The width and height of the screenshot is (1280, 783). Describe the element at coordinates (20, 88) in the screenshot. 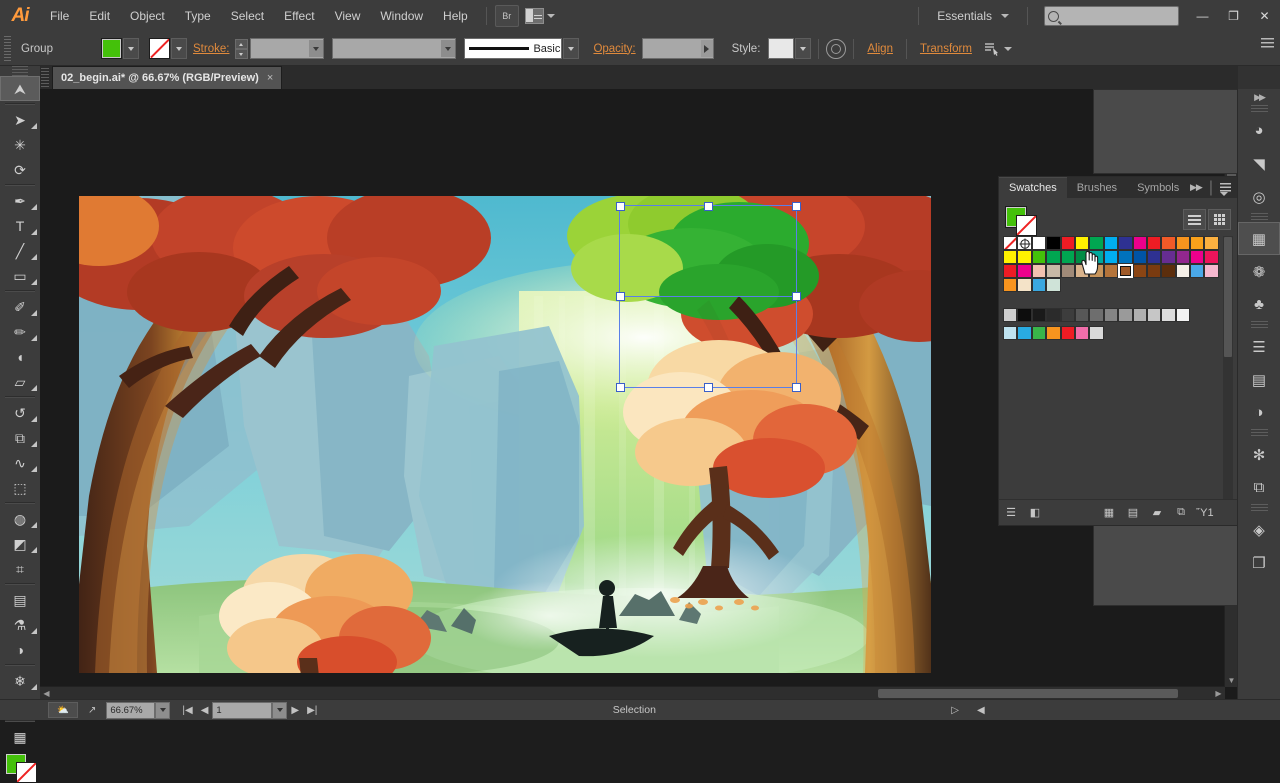

I see `selection-tool: ⮝` at that location.